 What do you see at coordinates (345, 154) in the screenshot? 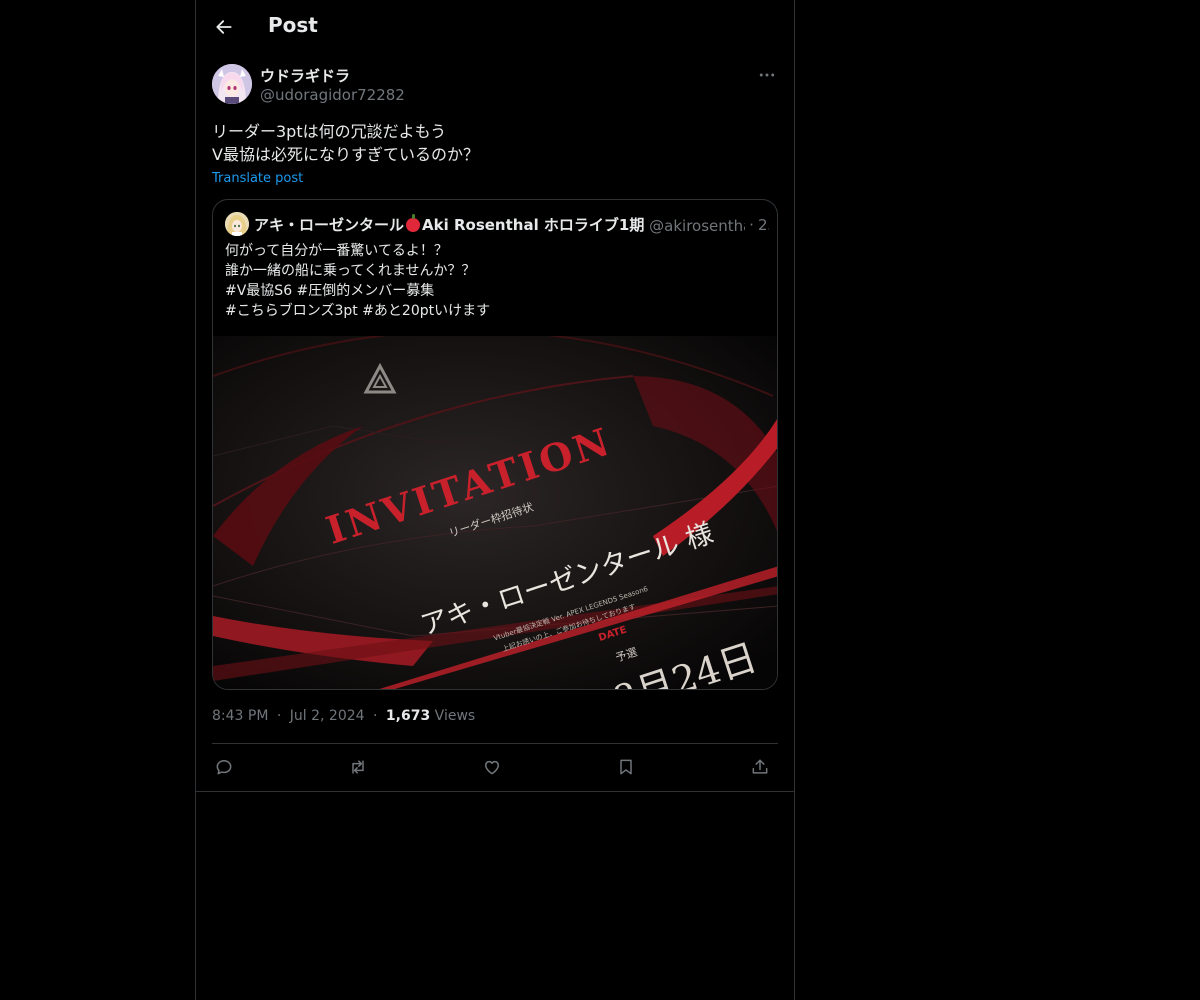
I see `post-text-line: V最協は必死になりすぎているのか？` at bounding box center [345, 154].